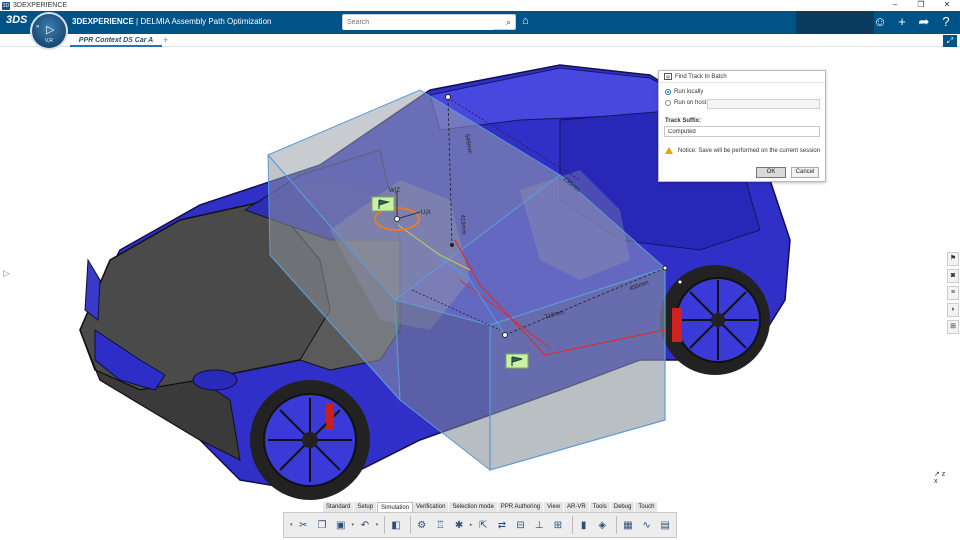  Describe the element at coordinates (502, 525) in the screenshot. I see `path-icon: ⇄` at that location.